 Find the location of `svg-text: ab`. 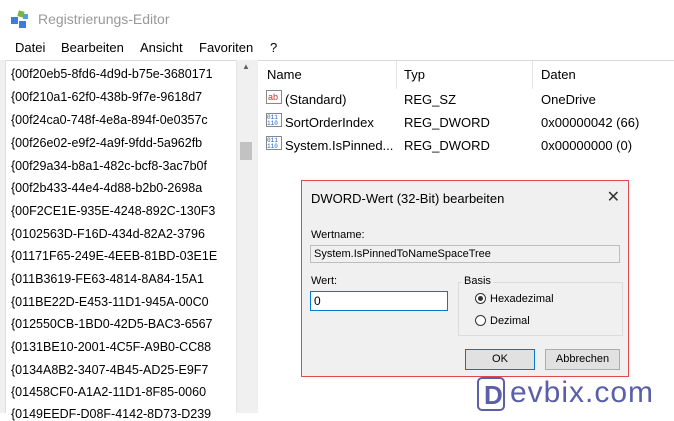

svg-text: ab is located at coordinates (273, 97).